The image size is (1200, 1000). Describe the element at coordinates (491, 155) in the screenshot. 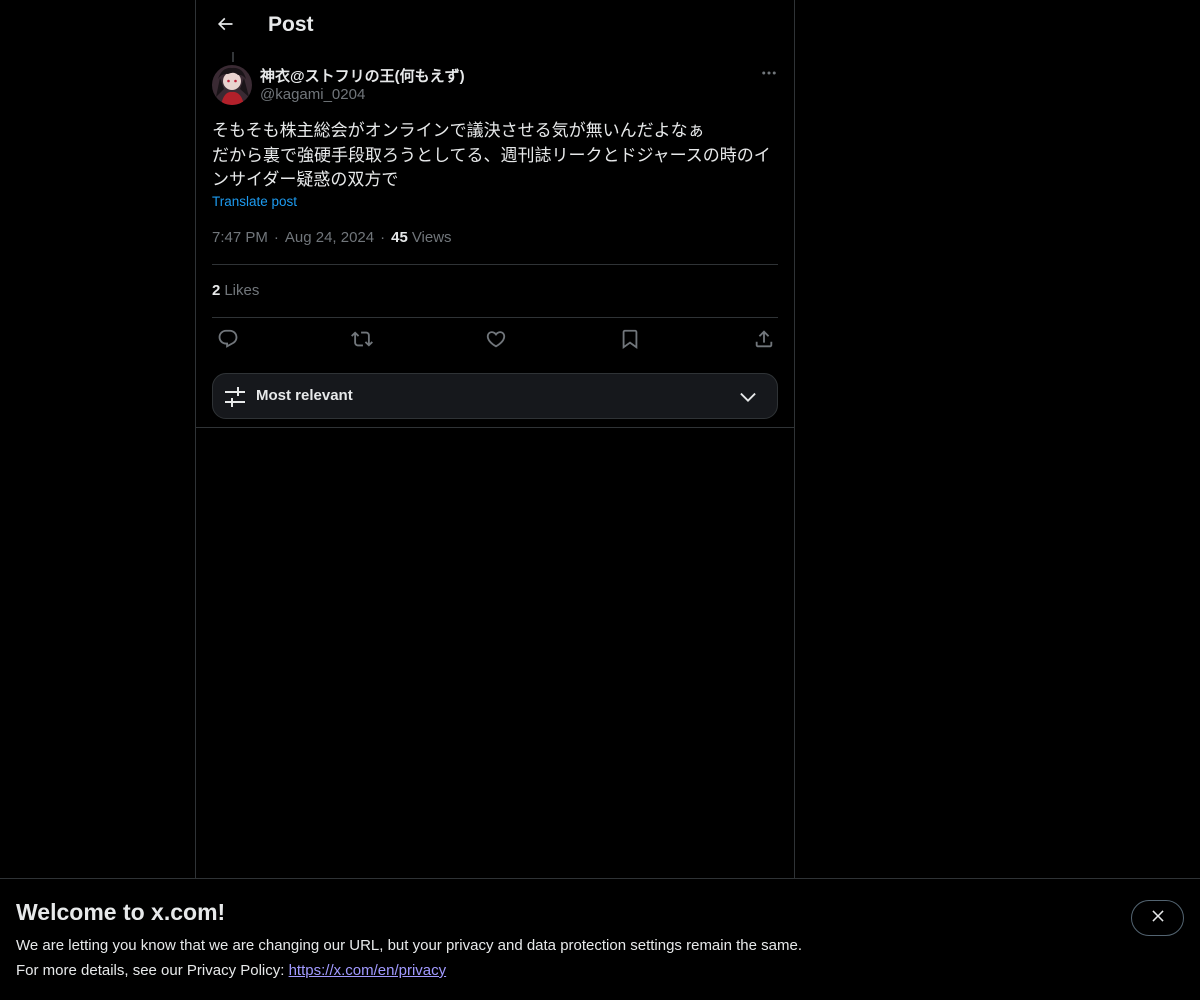

I see `post-text-line: だから裏で強硬手段取ろうとしてる、週刊誌リークとドジャースの時のイ` at that location.